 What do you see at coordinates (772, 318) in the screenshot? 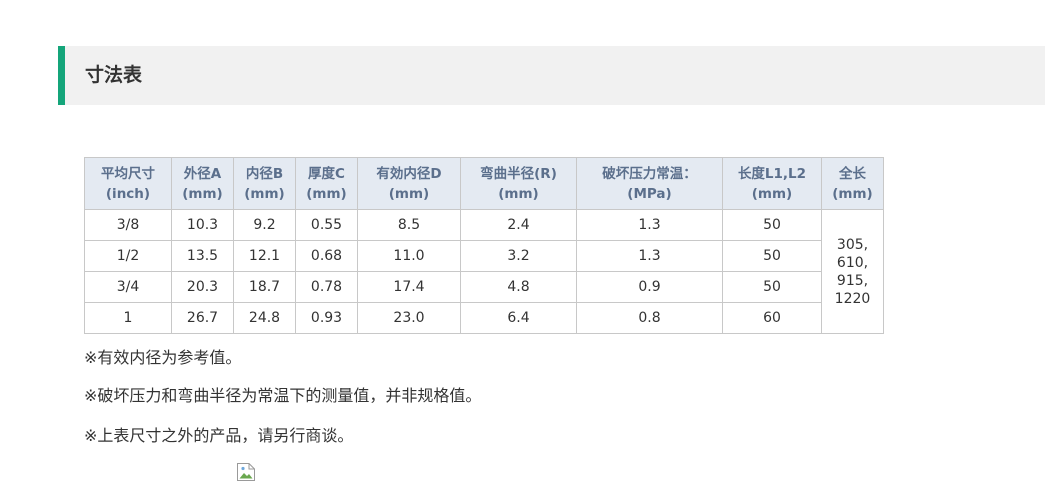
I see `cell-length-l1-l2: 60` at bounding box center [772, 318].